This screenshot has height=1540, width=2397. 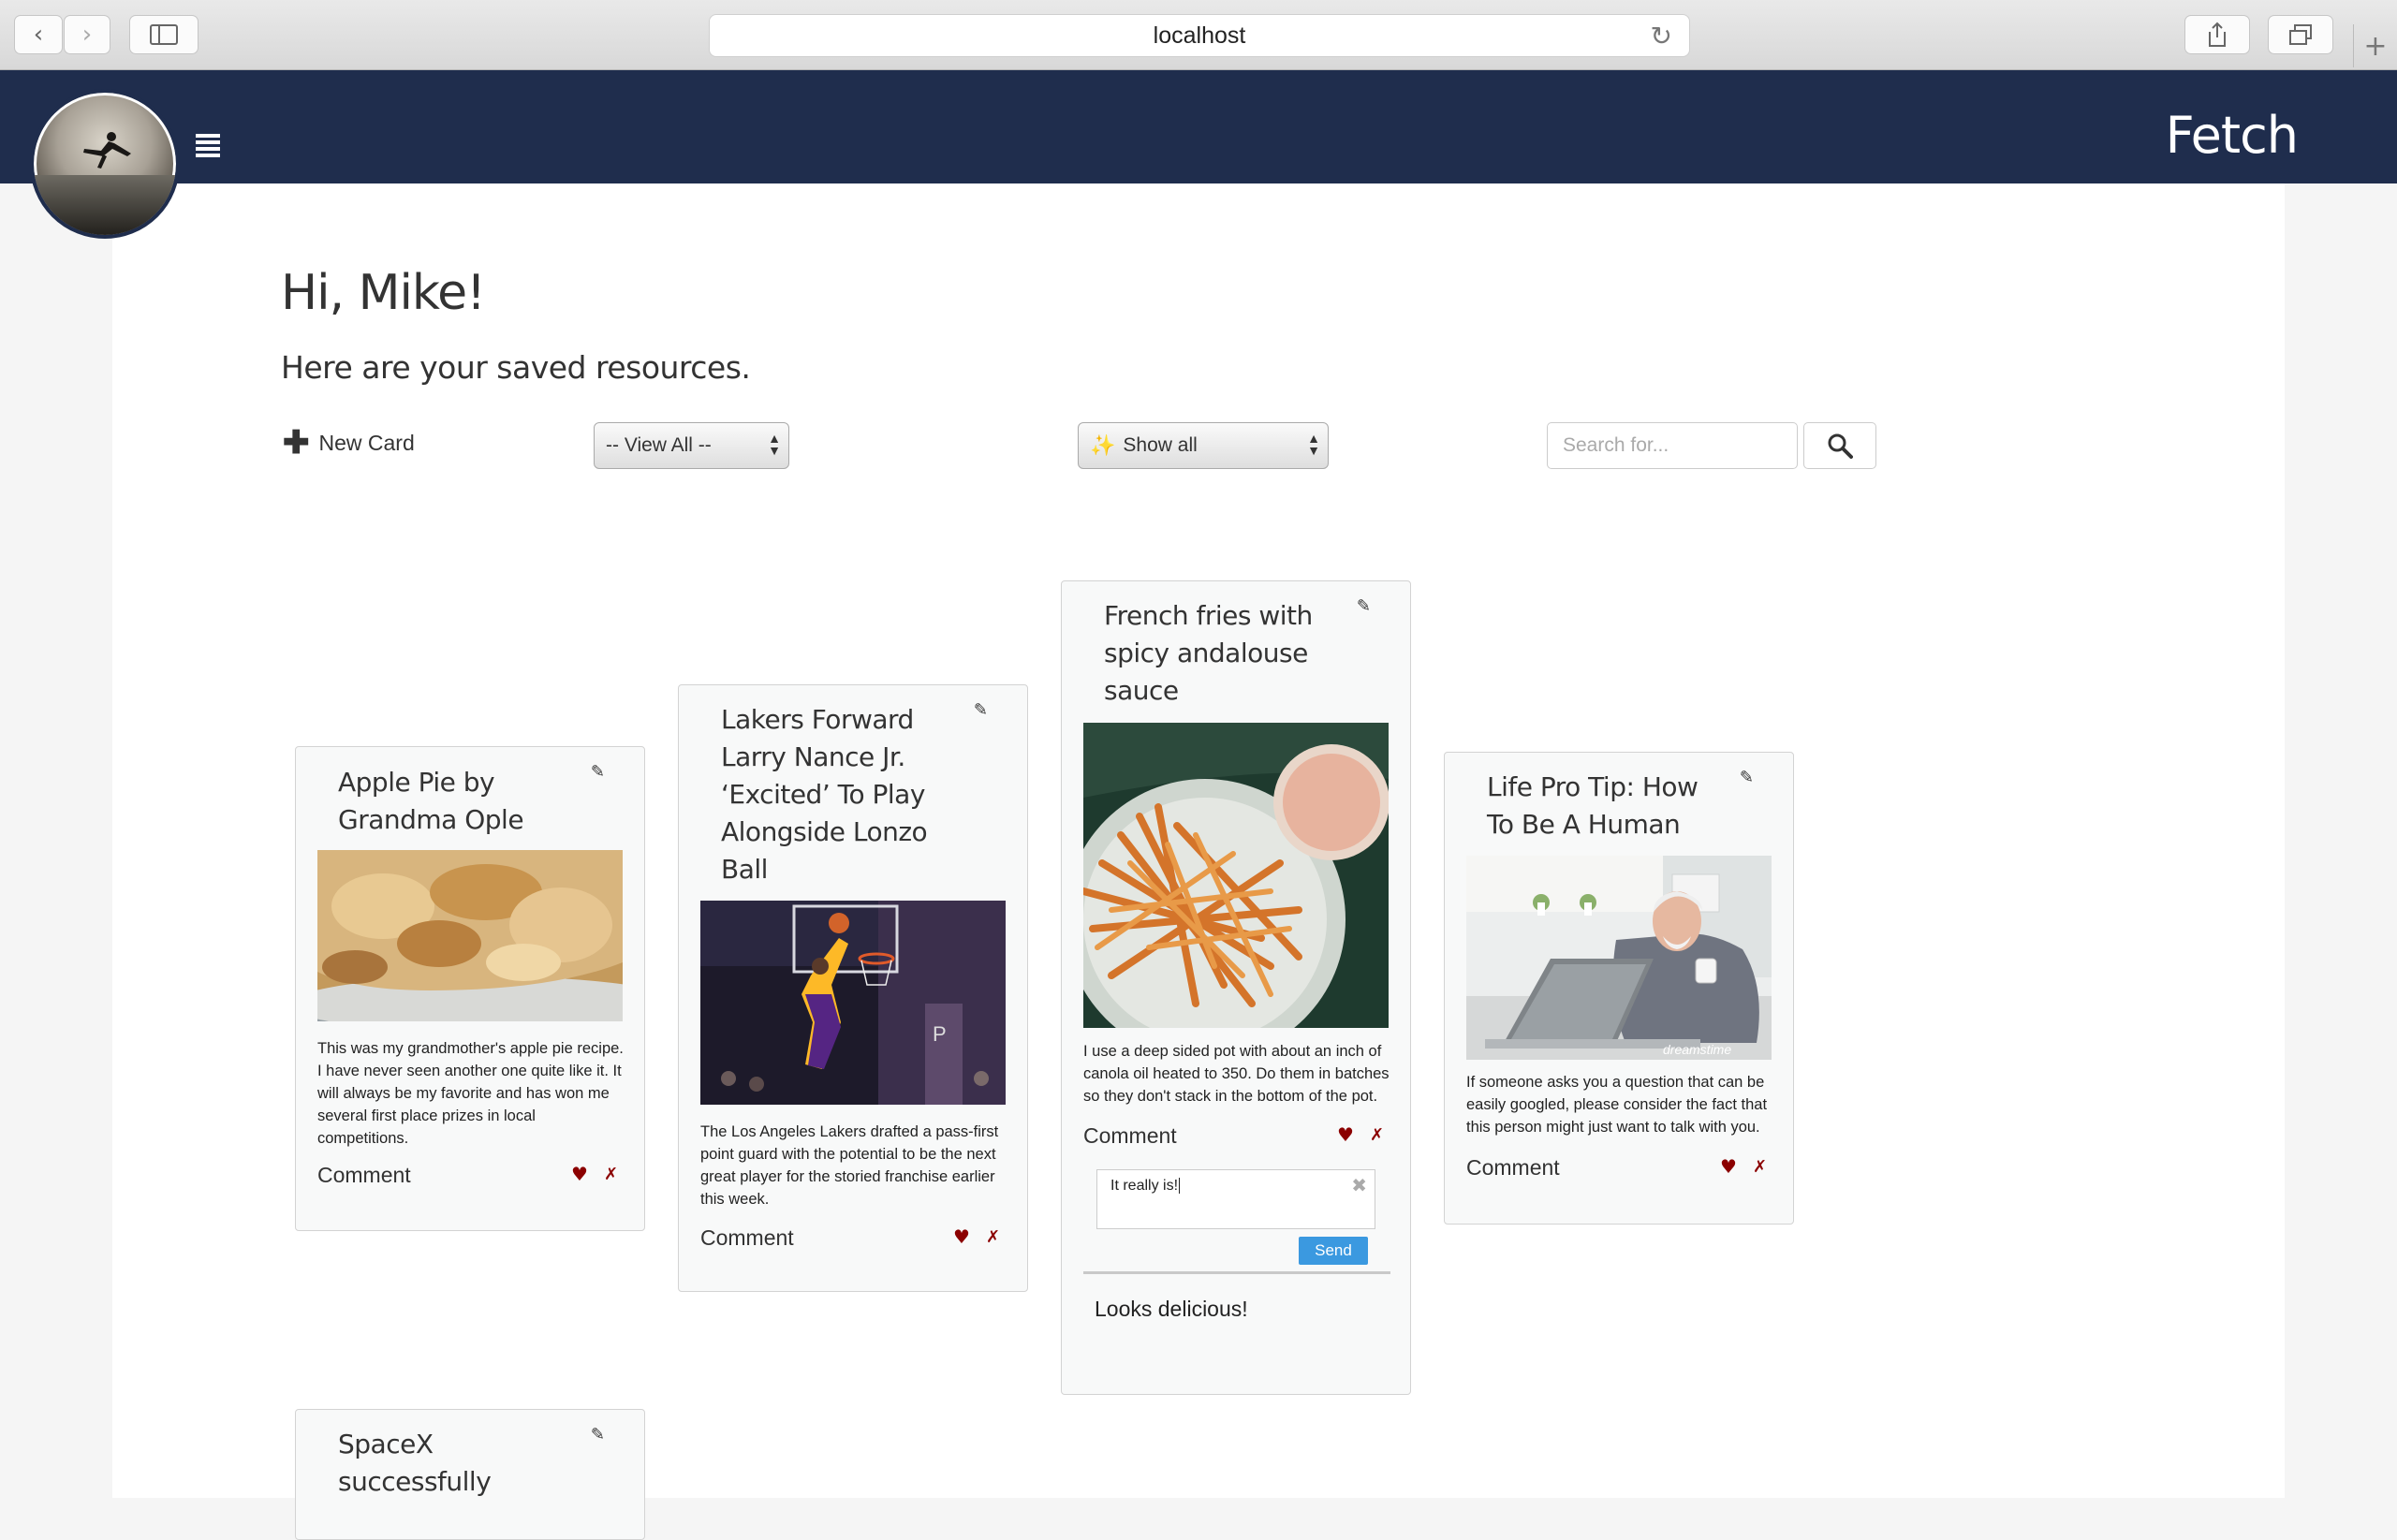 I want to click on avatar, so click(x=105, y=164).